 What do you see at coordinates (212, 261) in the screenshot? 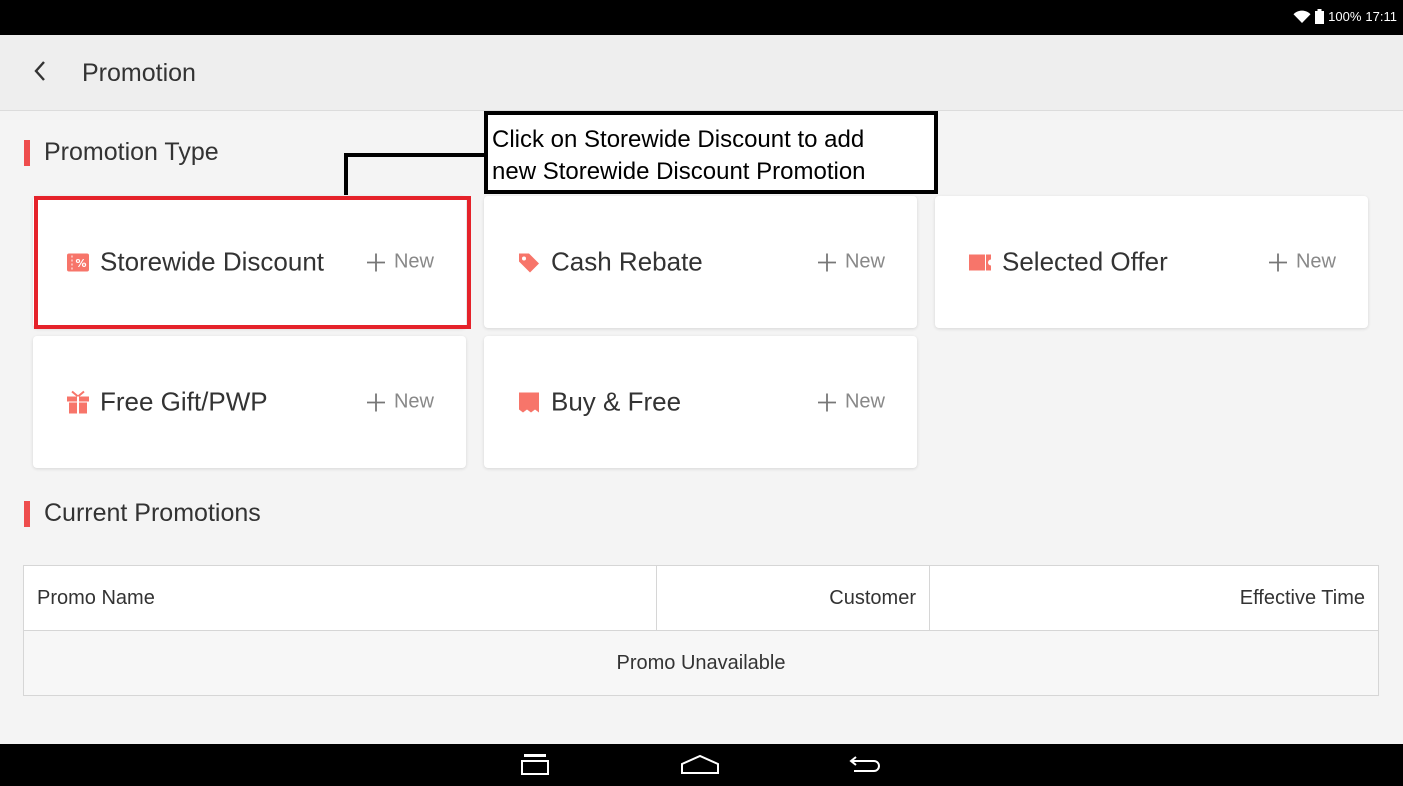
I see `card-label: Storewide Discount` at bounding box center [212, 261].